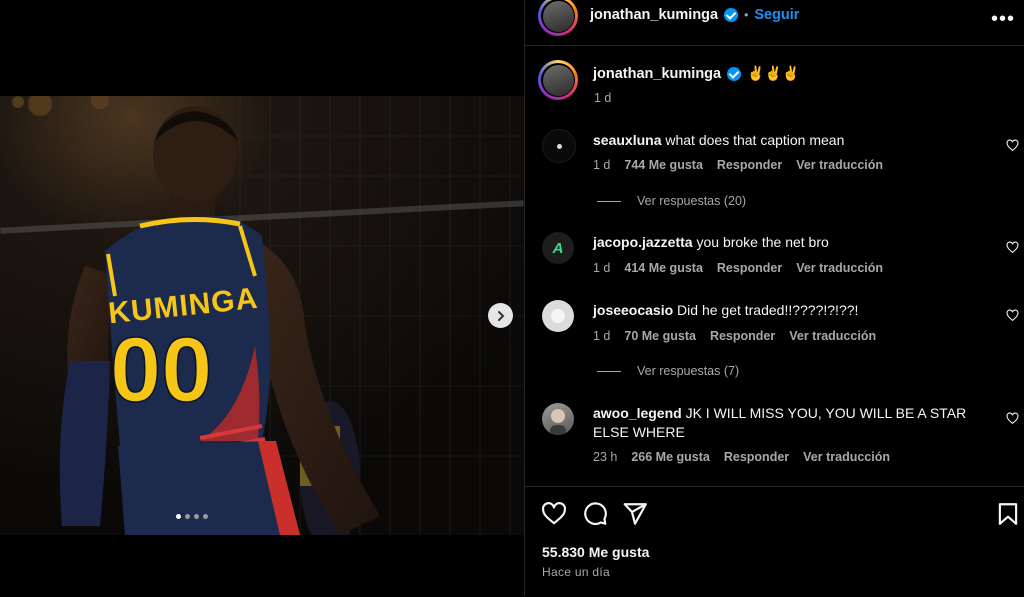  What do you see at coordinates (774, 541) in the screenshot?
I see `post-actions: 55.830 Me gusta Hace un día` at bounding box center [774, 541].